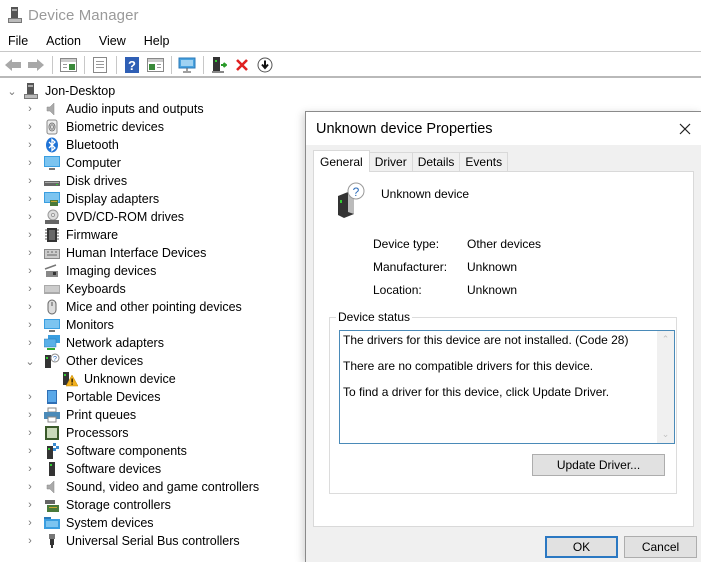 The width and height of the screenshot is (701, 562). What do you see at coordinates (665, 387) in the screenshot?
I see `status-scrollbar: ⌃ ⌄` at bounding box center [665, 387].